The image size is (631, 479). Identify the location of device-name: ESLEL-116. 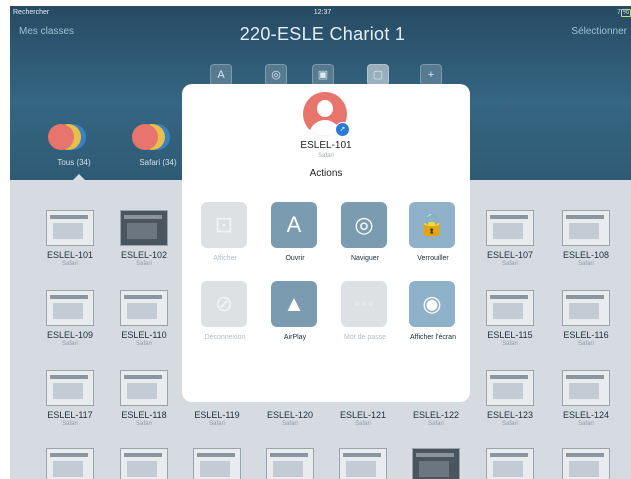
(586, 335).